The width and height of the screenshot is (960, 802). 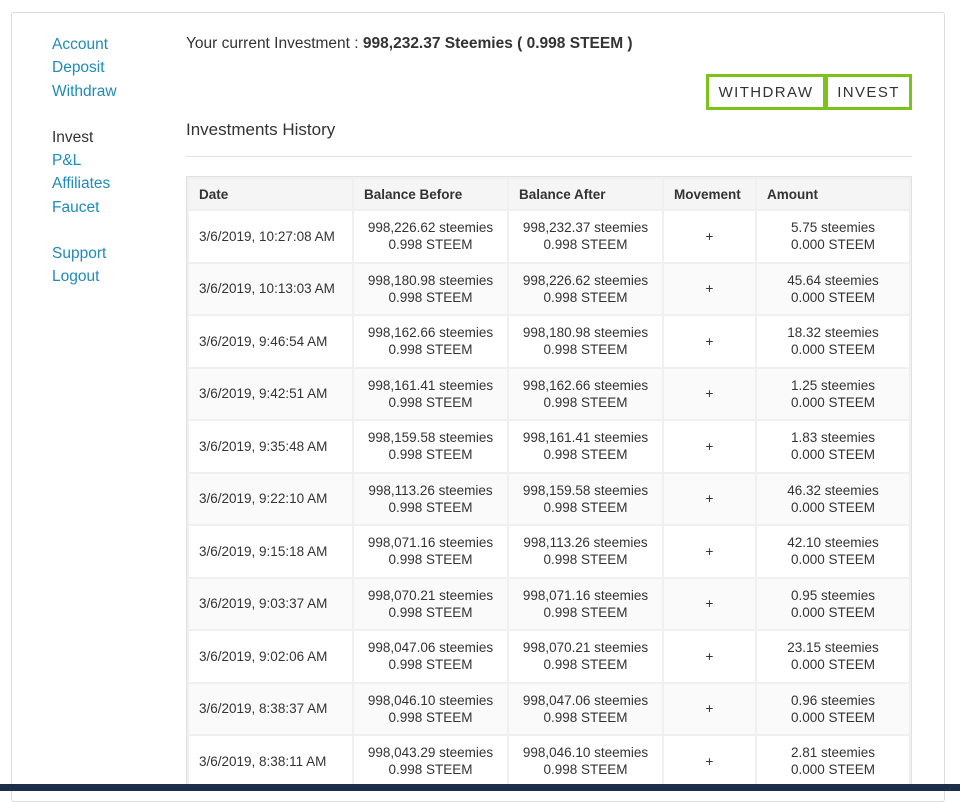 I want to click on cell-balance-before: 998,161.41 steemies 0.998 STEEM, so click(x=430, y=393).